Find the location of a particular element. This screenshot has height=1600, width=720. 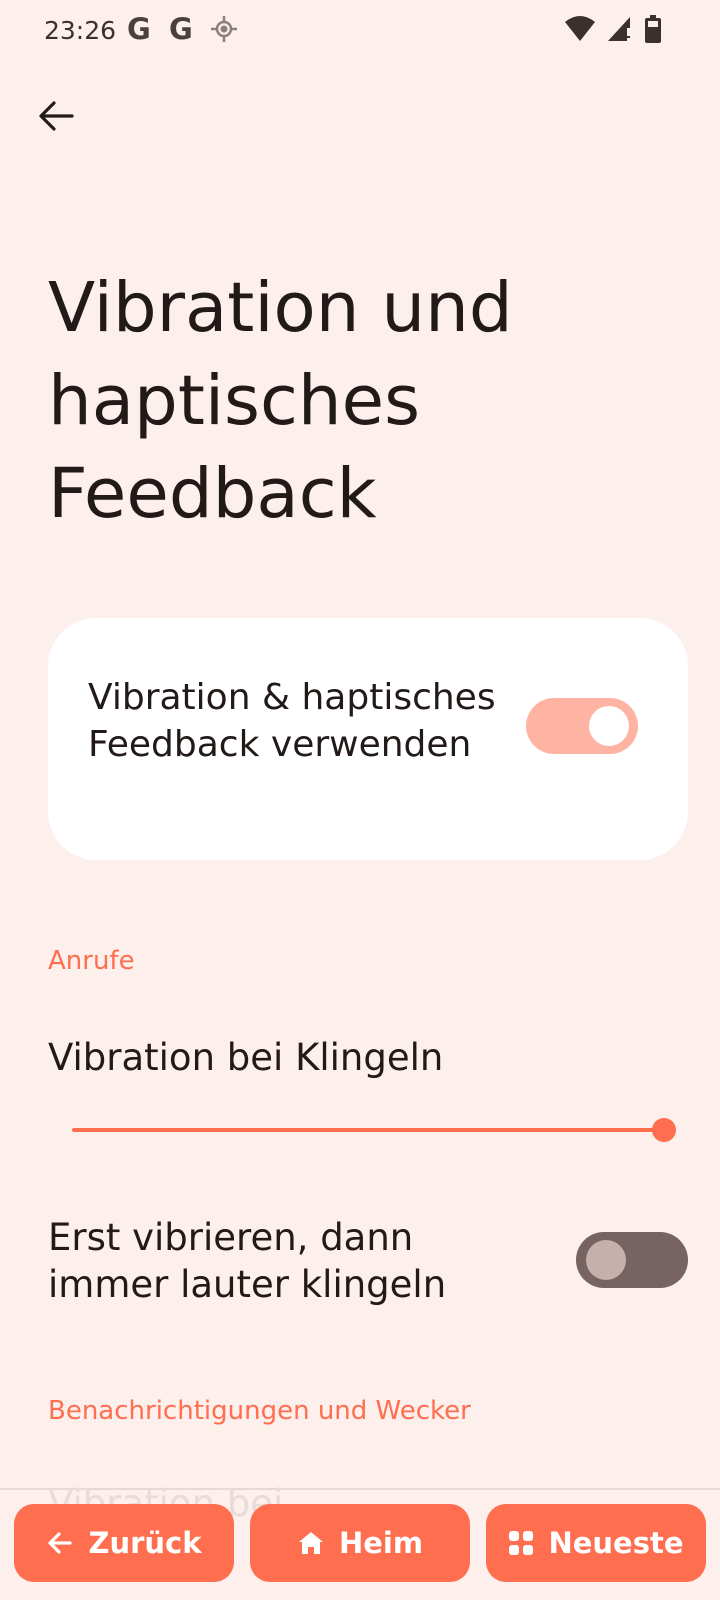

page-title: Vibration und haptisches Feedback is located at coordinates (280, 401).